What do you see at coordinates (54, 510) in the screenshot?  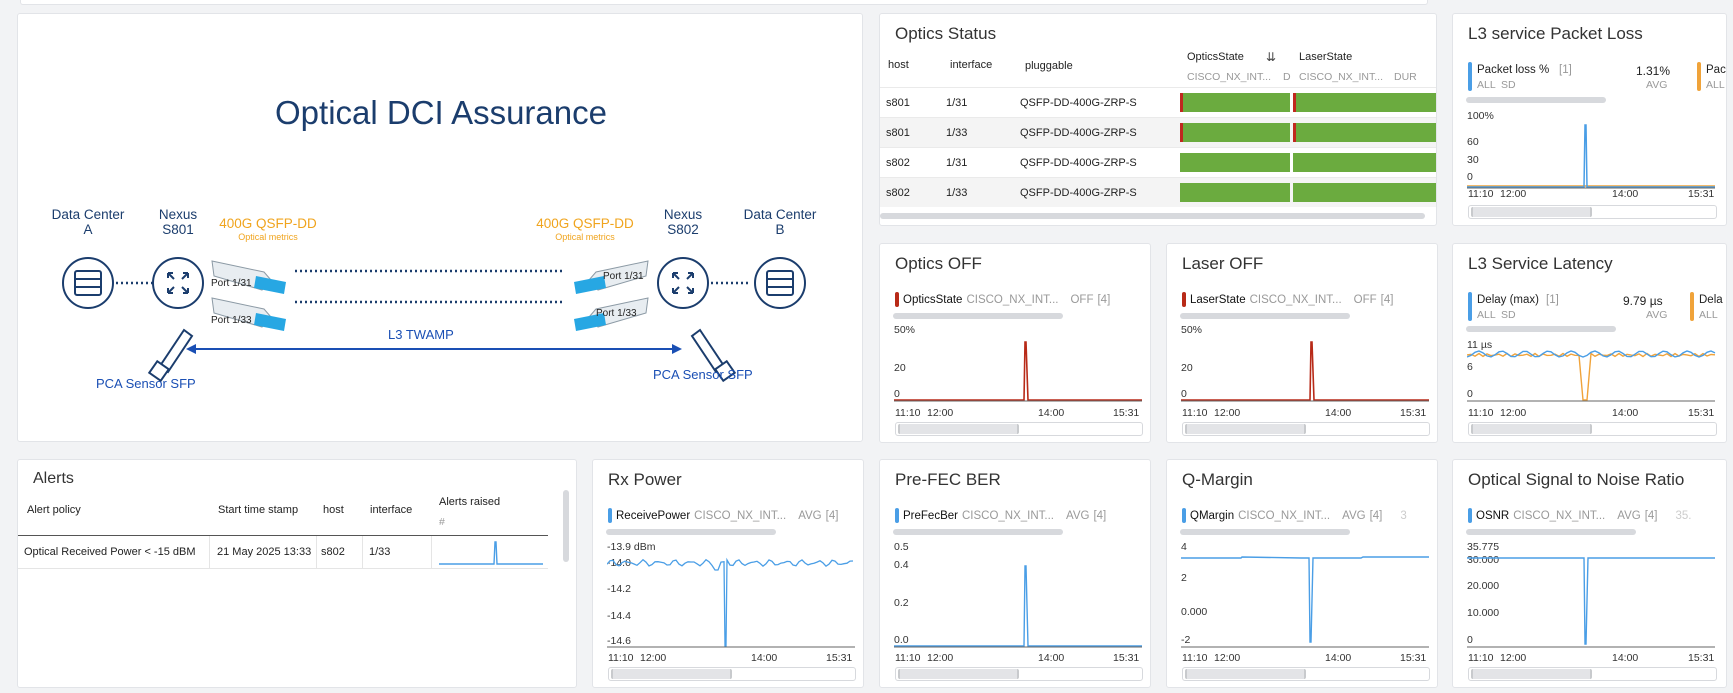 I see `col-alert-policy: Alert policy` at bounding box center [54, 510].